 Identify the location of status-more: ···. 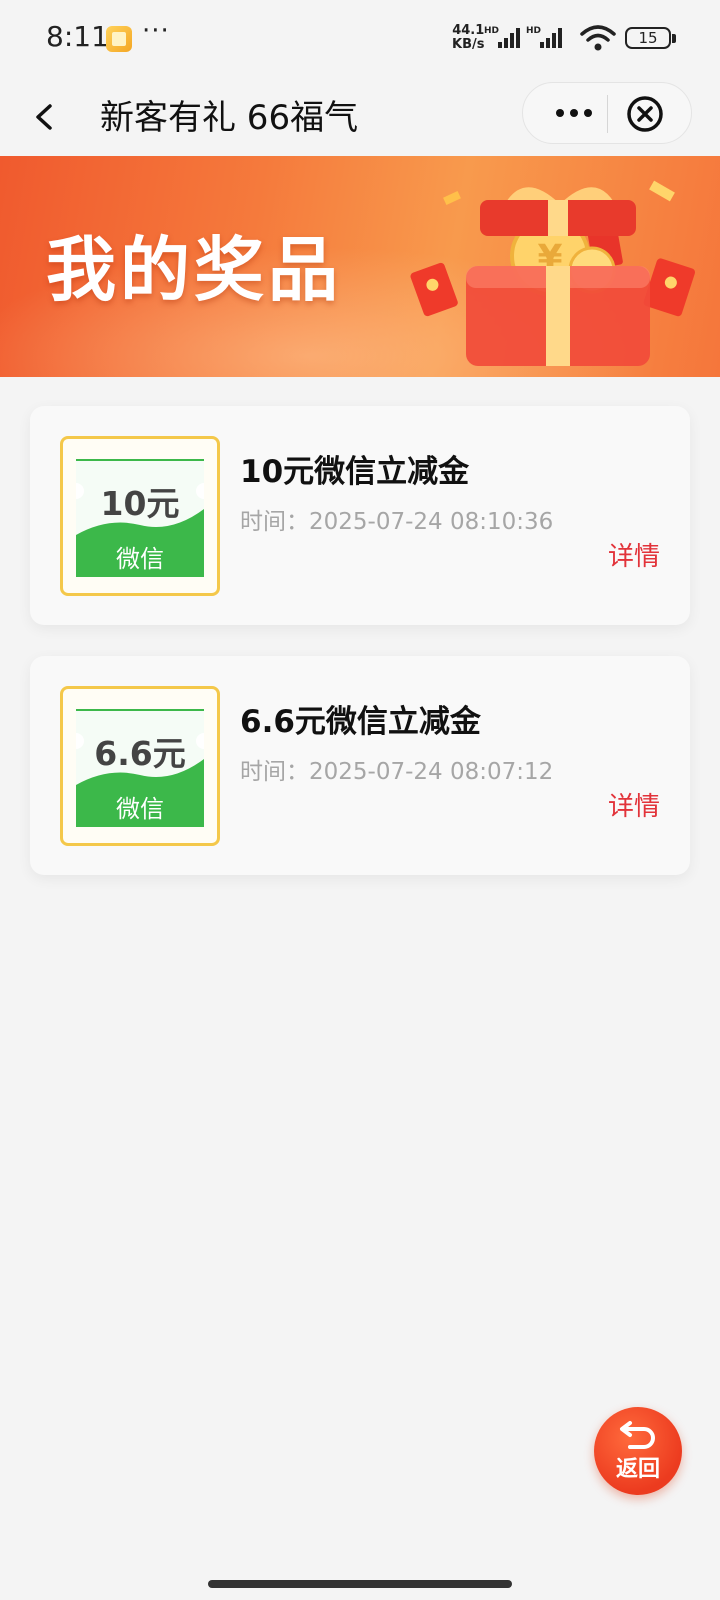
(156, 31).